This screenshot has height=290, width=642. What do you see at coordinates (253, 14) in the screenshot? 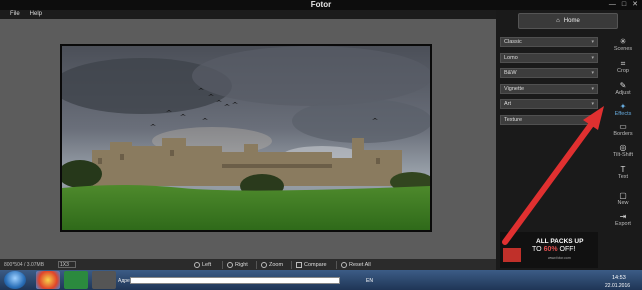
I see `menu-bar: File Help` at bounding box center [253, 14].